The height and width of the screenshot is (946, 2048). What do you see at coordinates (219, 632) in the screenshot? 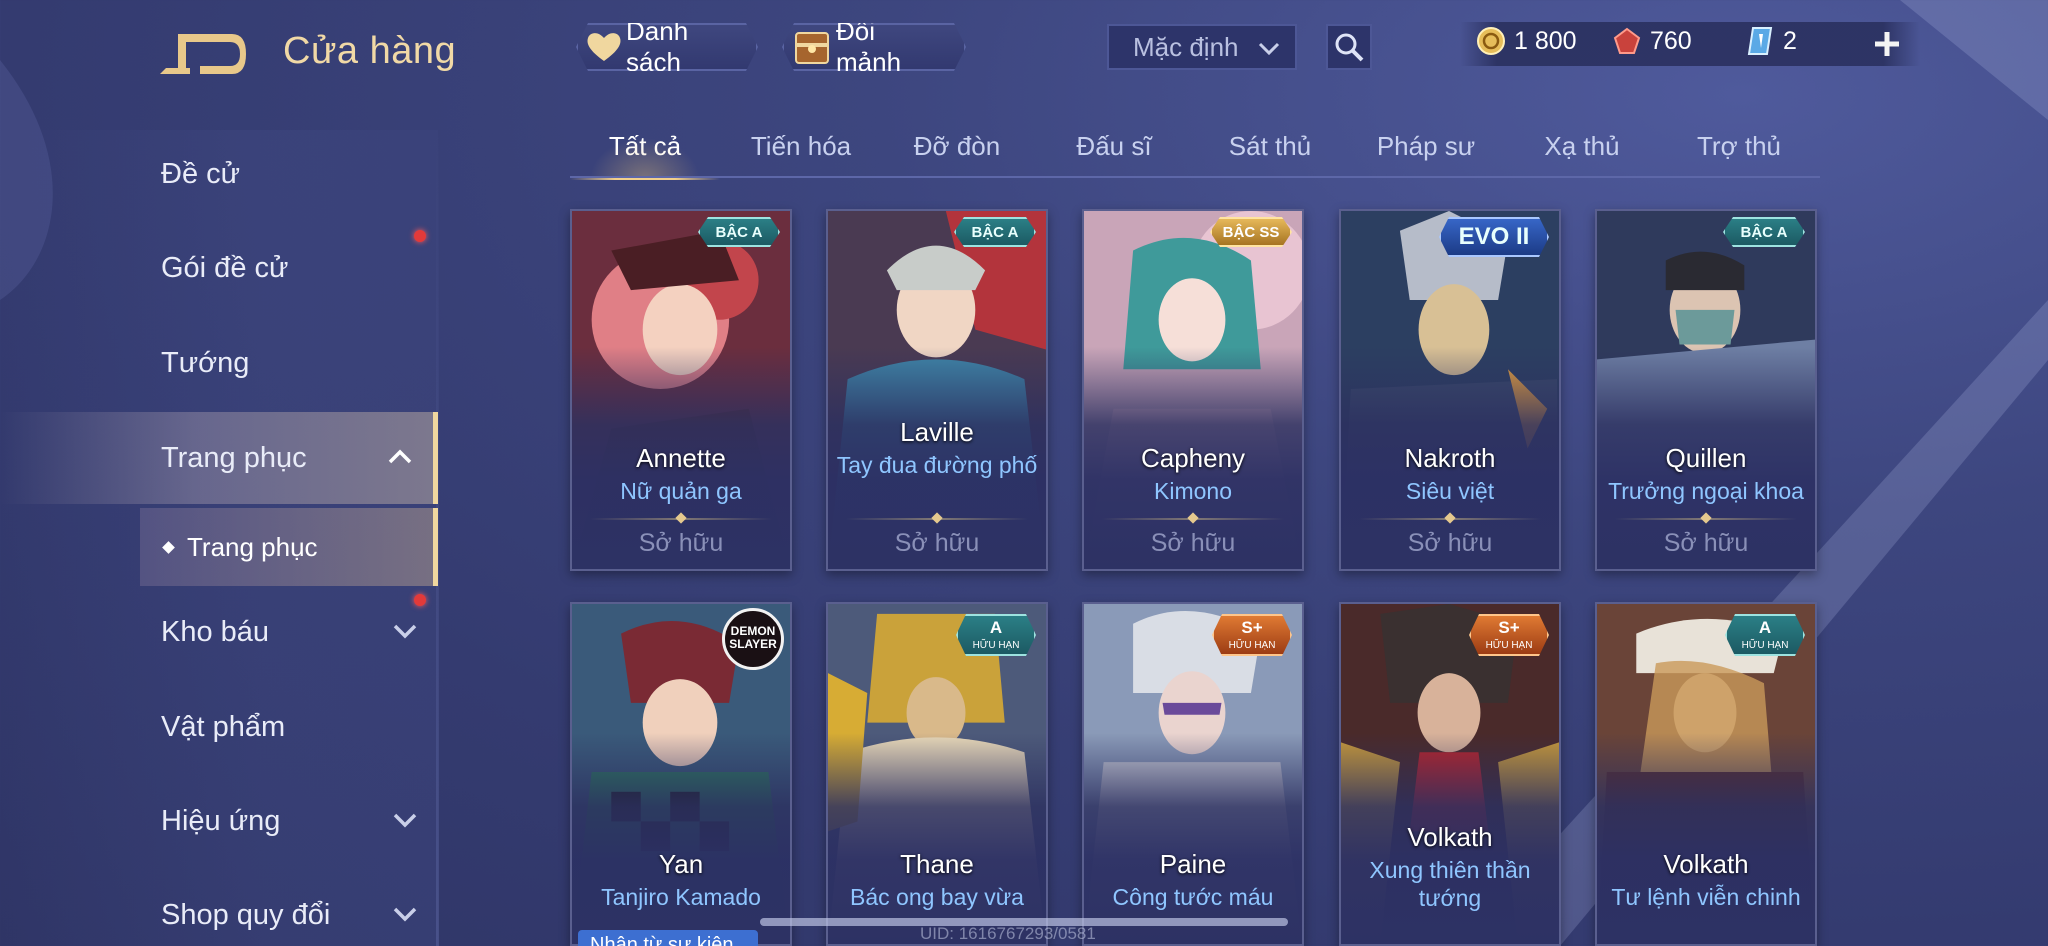
I see `sidebar-item-treasure: Kho báu` at bounding box center [219, 632].